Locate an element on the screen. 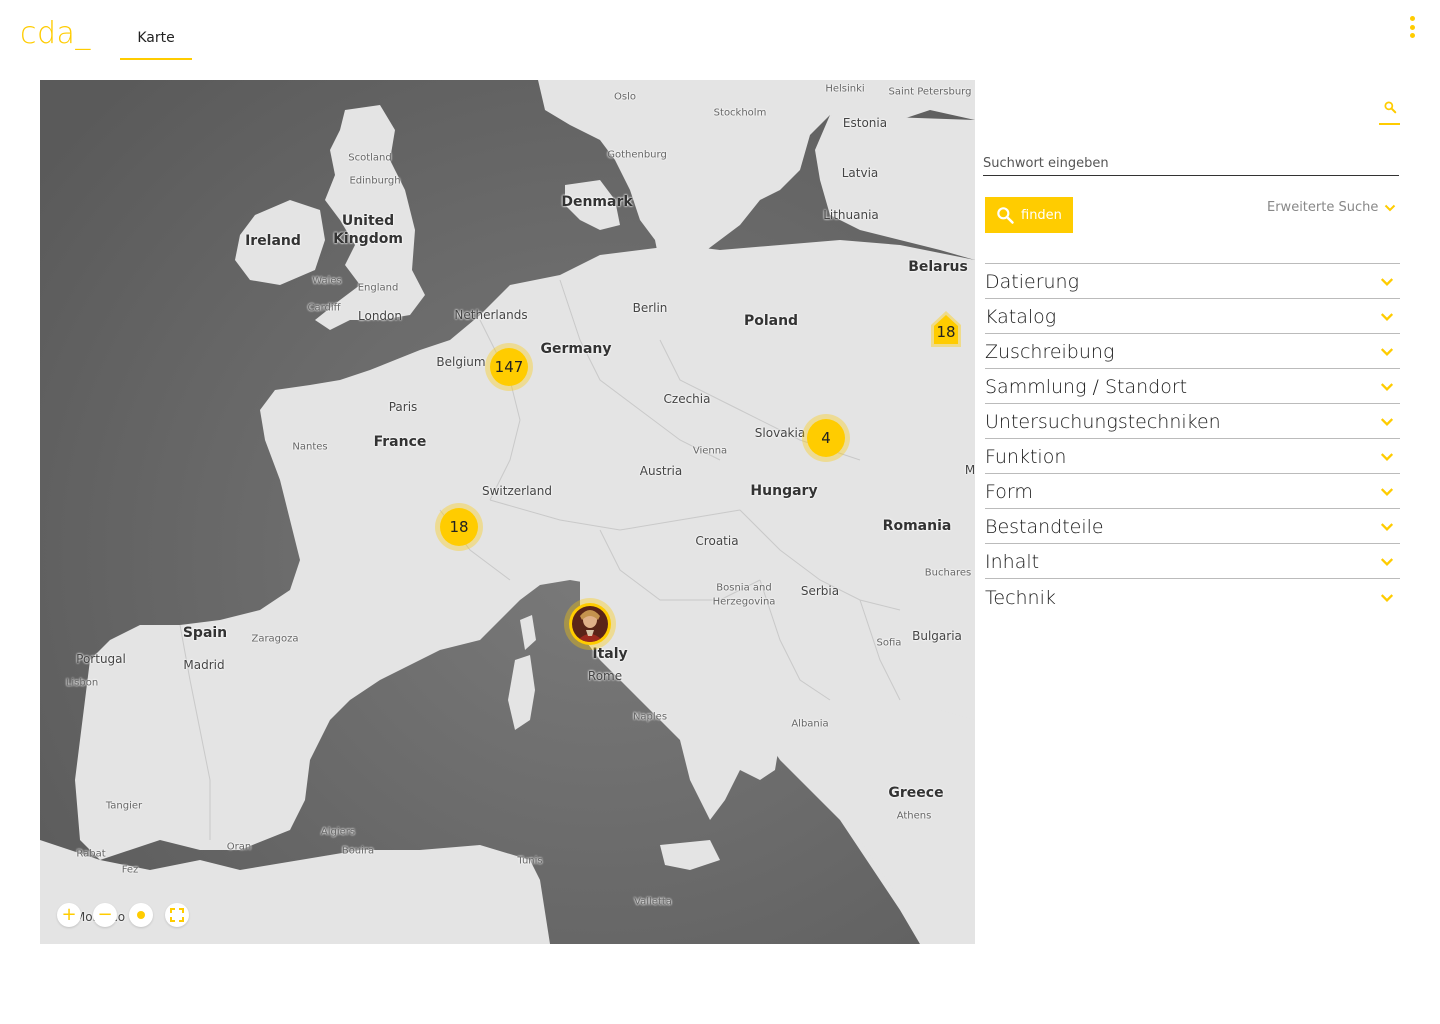 This screenshot has height=1024, width=1440. find-button-label: finden is located at coordinates (1041, 215).